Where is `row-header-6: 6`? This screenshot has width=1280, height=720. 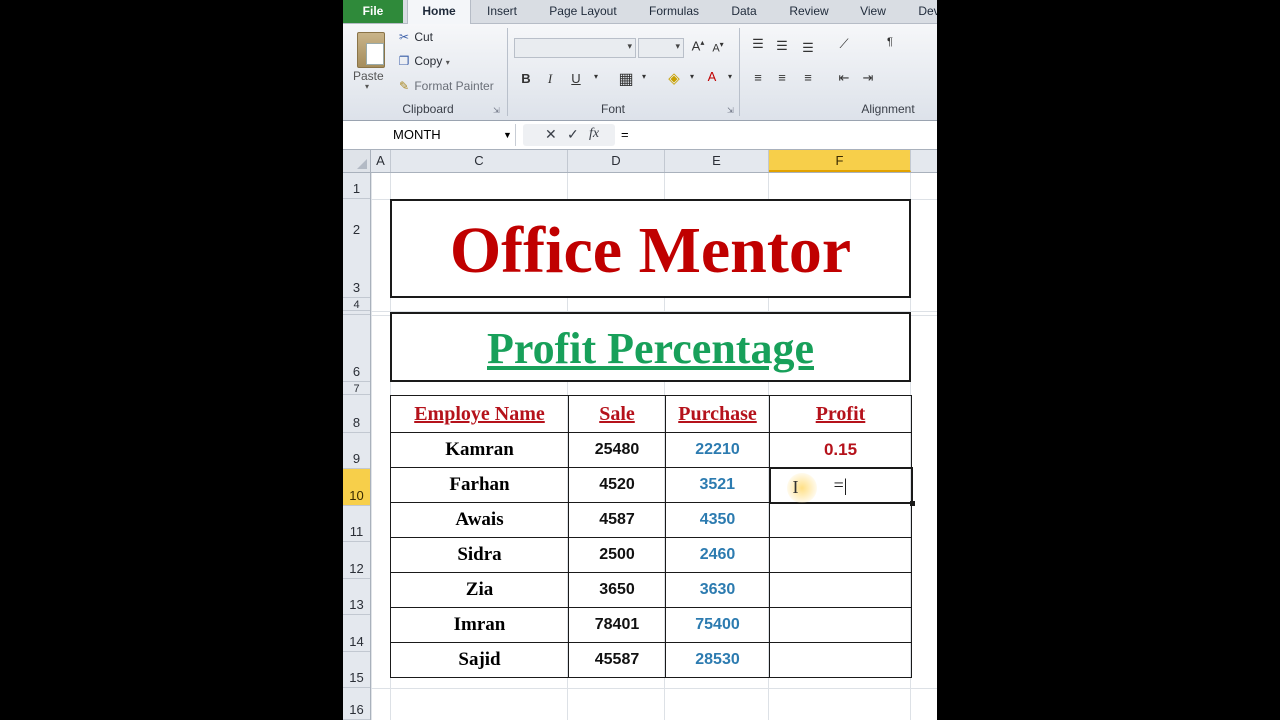
row-header-6: 6 is located at coordinates (356, 348).